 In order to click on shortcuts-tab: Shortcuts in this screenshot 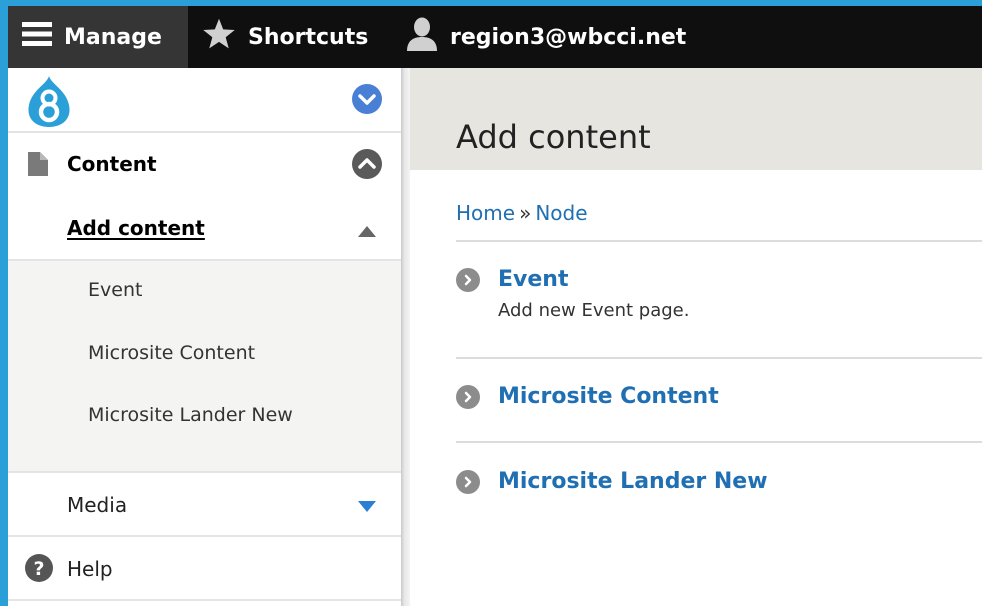, I will do `click(285, 37)`.